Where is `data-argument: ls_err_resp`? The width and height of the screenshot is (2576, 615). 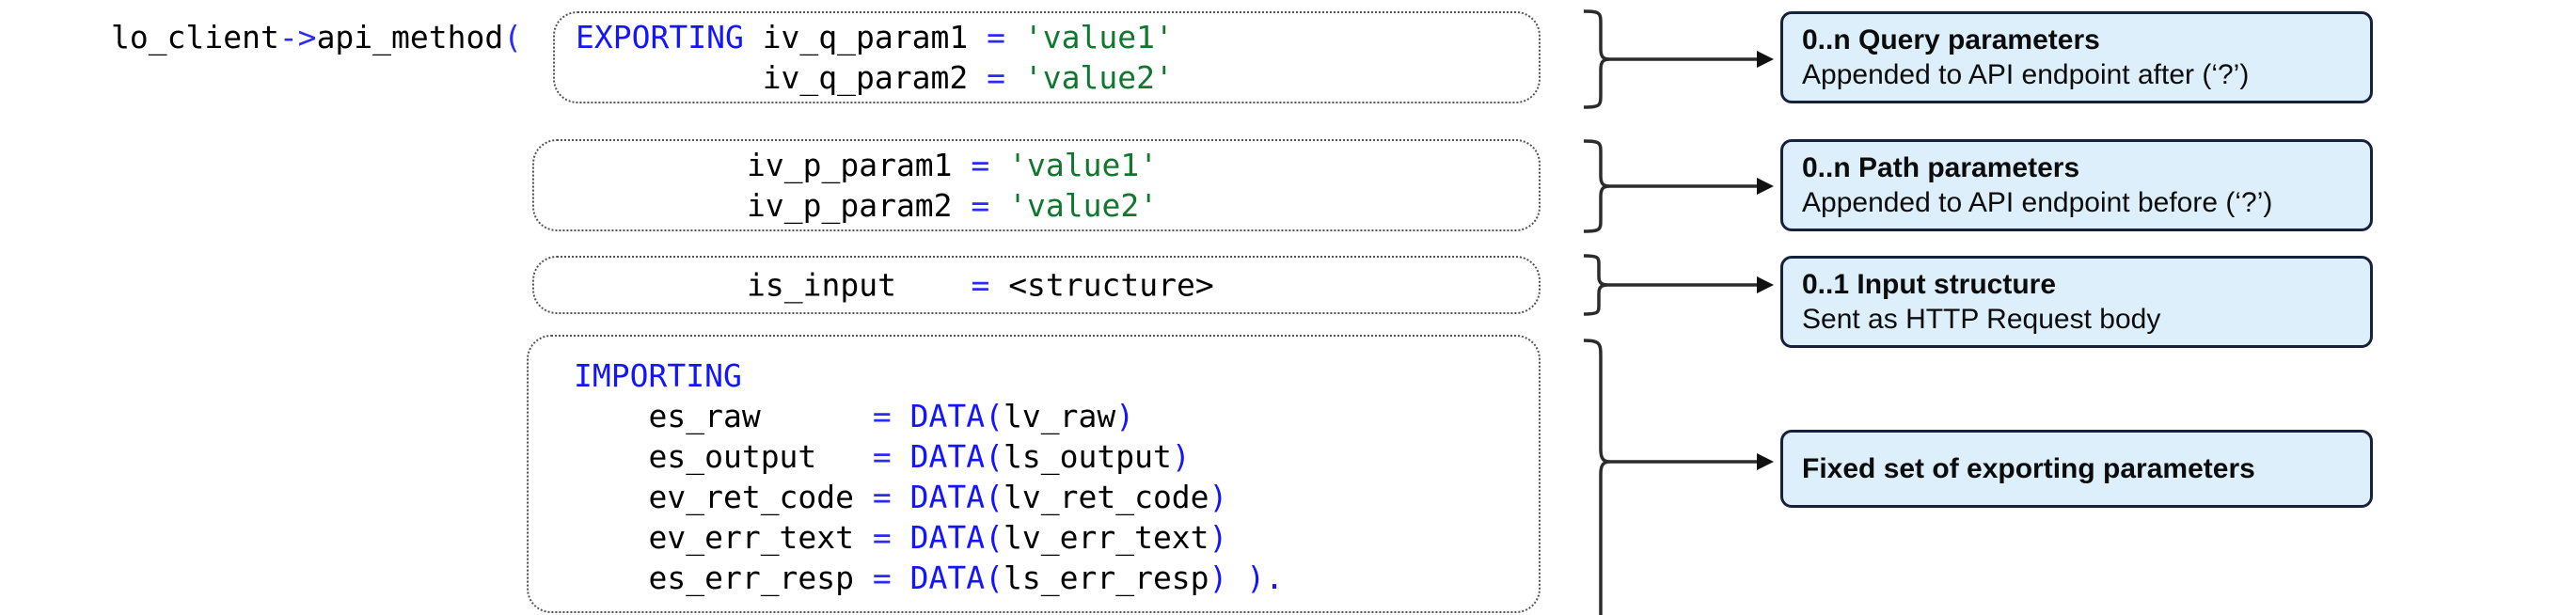 data-argument: ls_err_resp is located at coordinates (1106, 578).